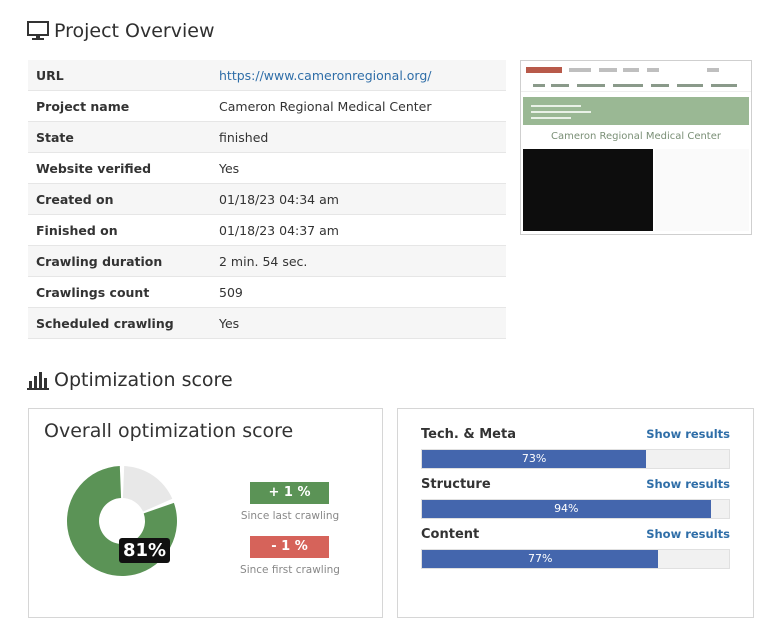 The height and width of the screenshot is (627, 769). Describe the element at coordinates (566, 509) in the screenshot. I see `score-bar-fill: 94%` at that location.